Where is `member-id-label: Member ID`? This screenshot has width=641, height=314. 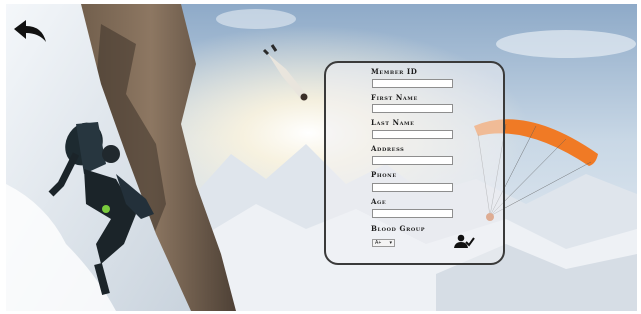
member-id-label: Member ID is located at coordinates (394, 71).